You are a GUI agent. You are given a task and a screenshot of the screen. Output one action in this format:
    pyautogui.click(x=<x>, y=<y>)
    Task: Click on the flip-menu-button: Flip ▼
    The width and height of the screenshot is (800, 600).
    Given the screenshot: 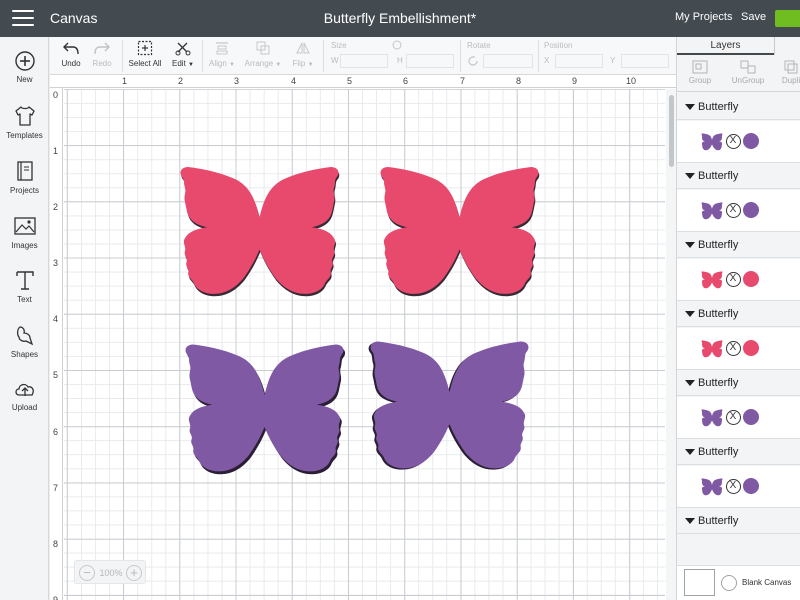 What is the action you would take?
    pyautogui.click(x=303, y=54)
    